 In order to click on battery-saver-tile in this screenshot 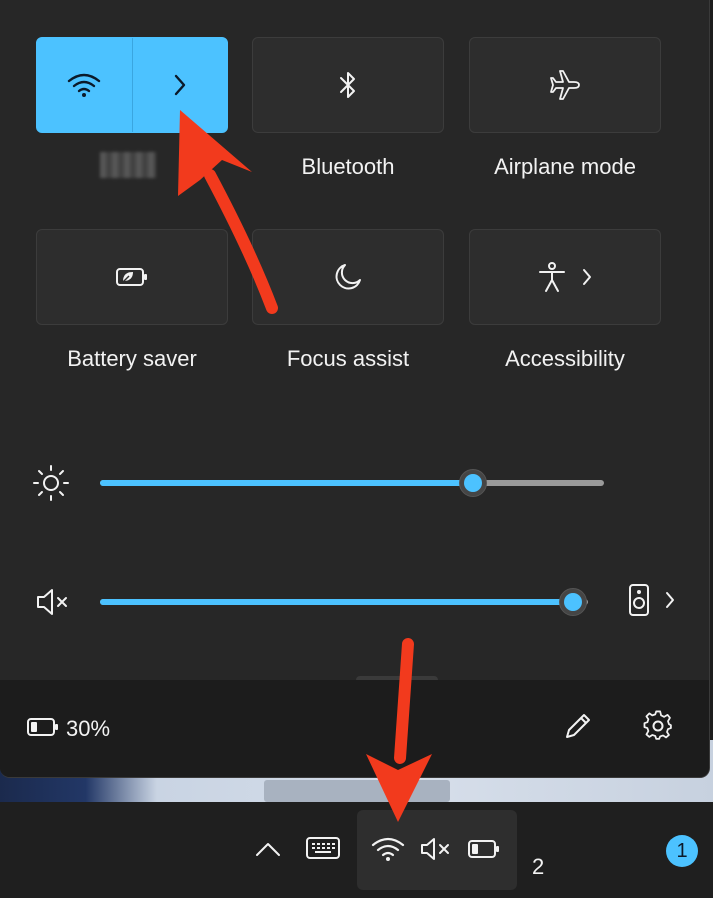, I will do `click(132, 277)`.